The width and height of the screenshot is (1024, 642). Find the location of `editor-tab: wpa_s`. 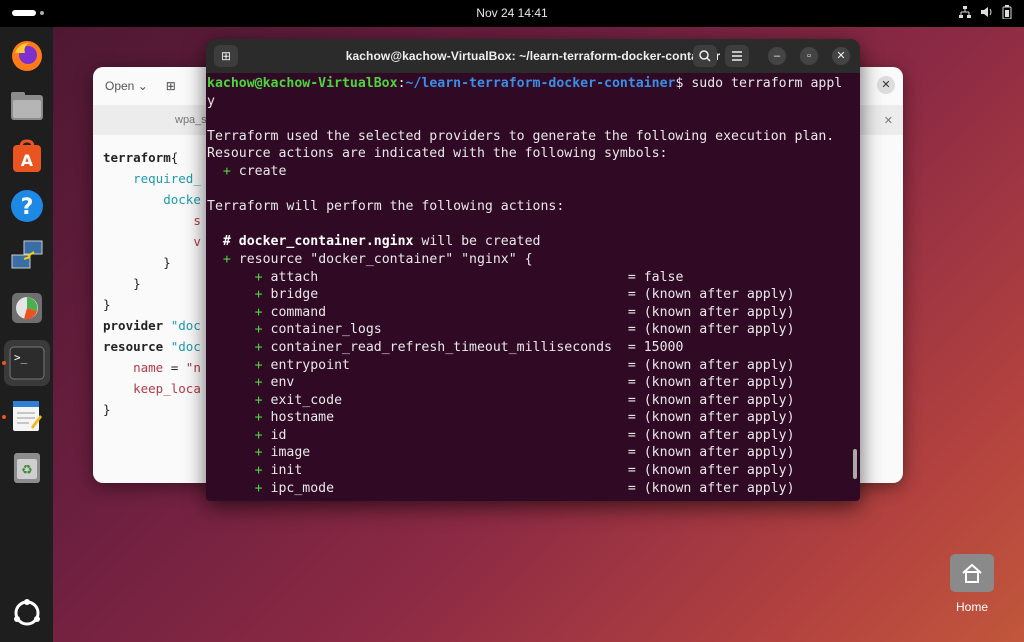

editor-tab: wpa_s is located at coordinates (191, 120).